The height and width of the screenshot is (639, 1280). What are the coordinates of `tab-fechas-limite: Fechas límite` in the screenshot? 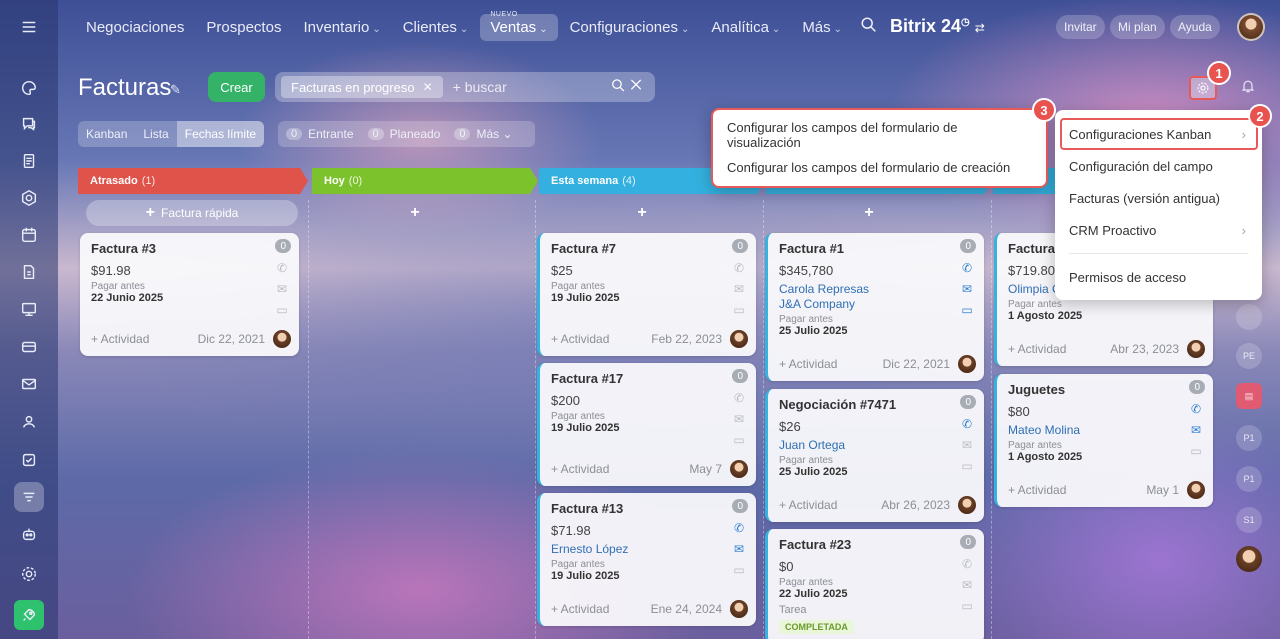 It's located at (220, 134).